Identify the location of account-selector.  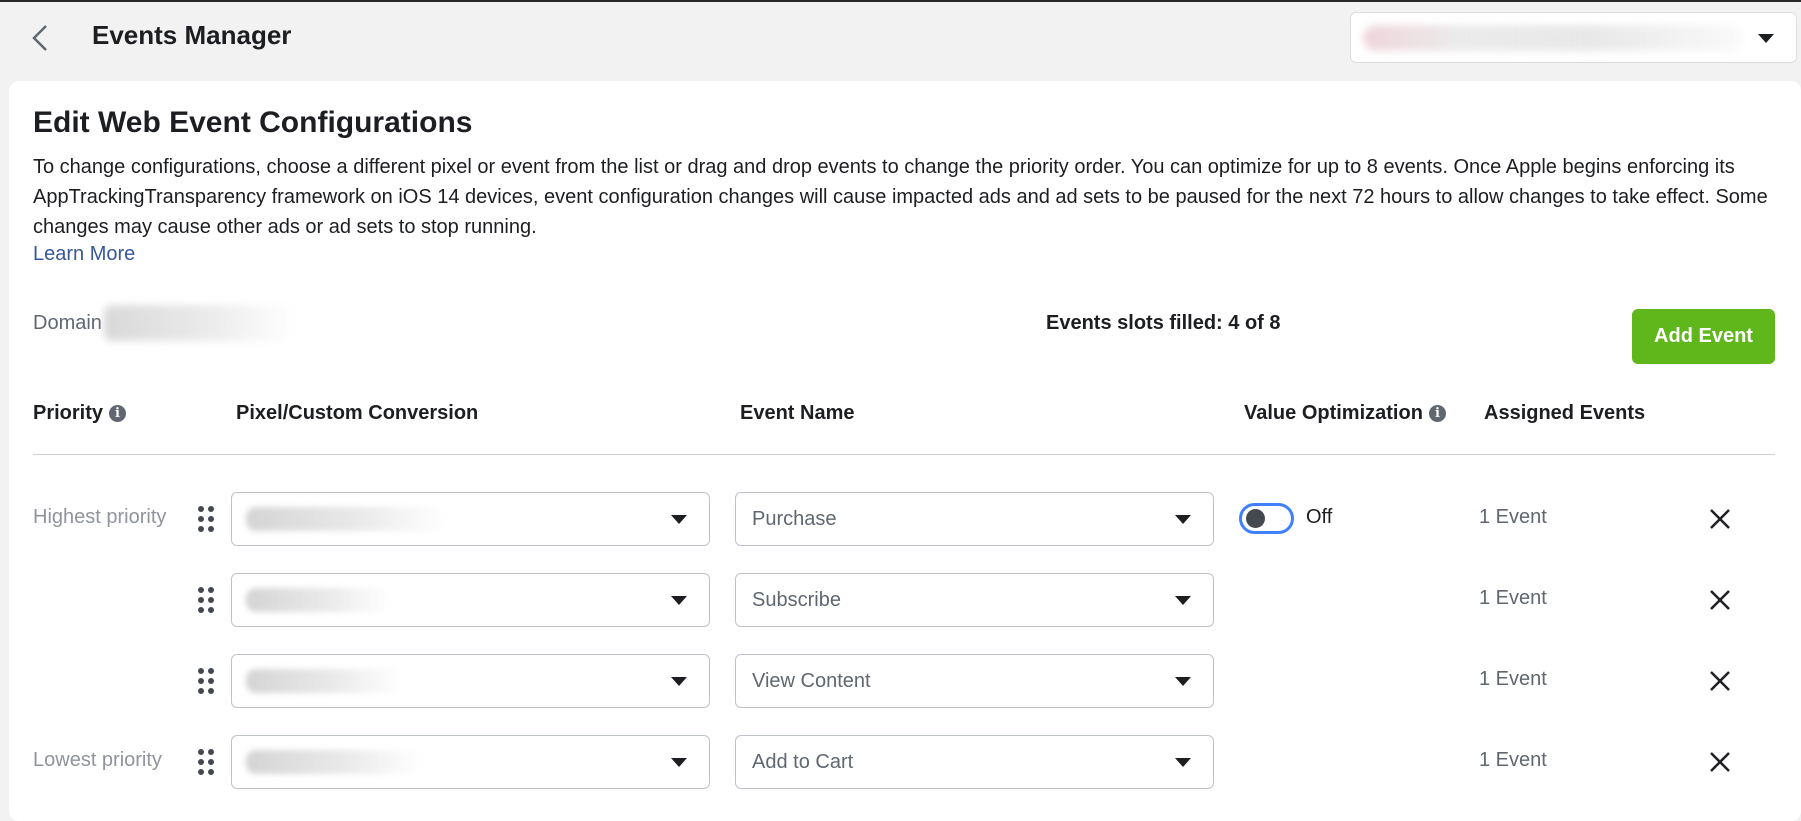
(1573, 37).